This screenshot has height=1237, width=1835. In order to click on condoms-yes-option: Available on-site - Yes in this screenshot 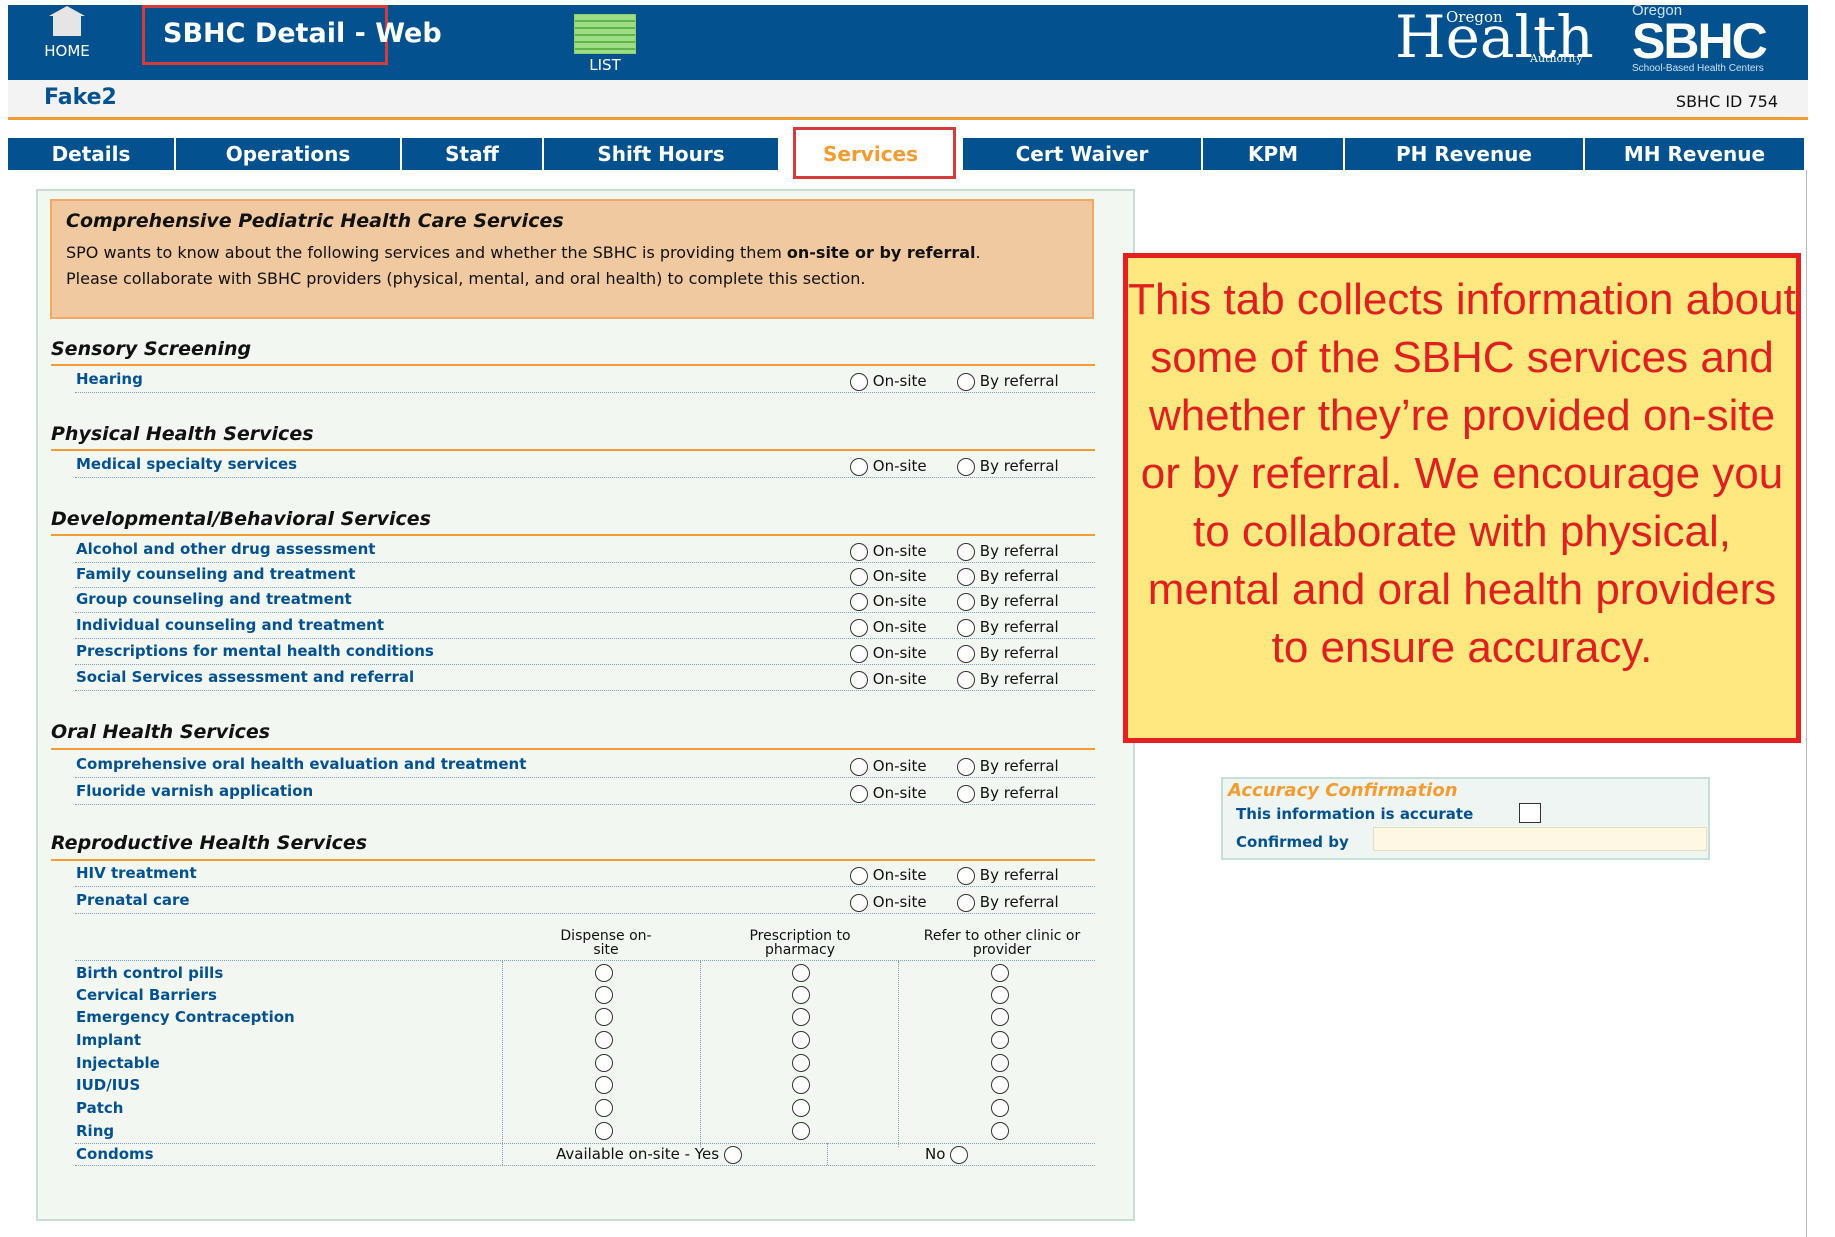, I will do `click(649, 1154)`.